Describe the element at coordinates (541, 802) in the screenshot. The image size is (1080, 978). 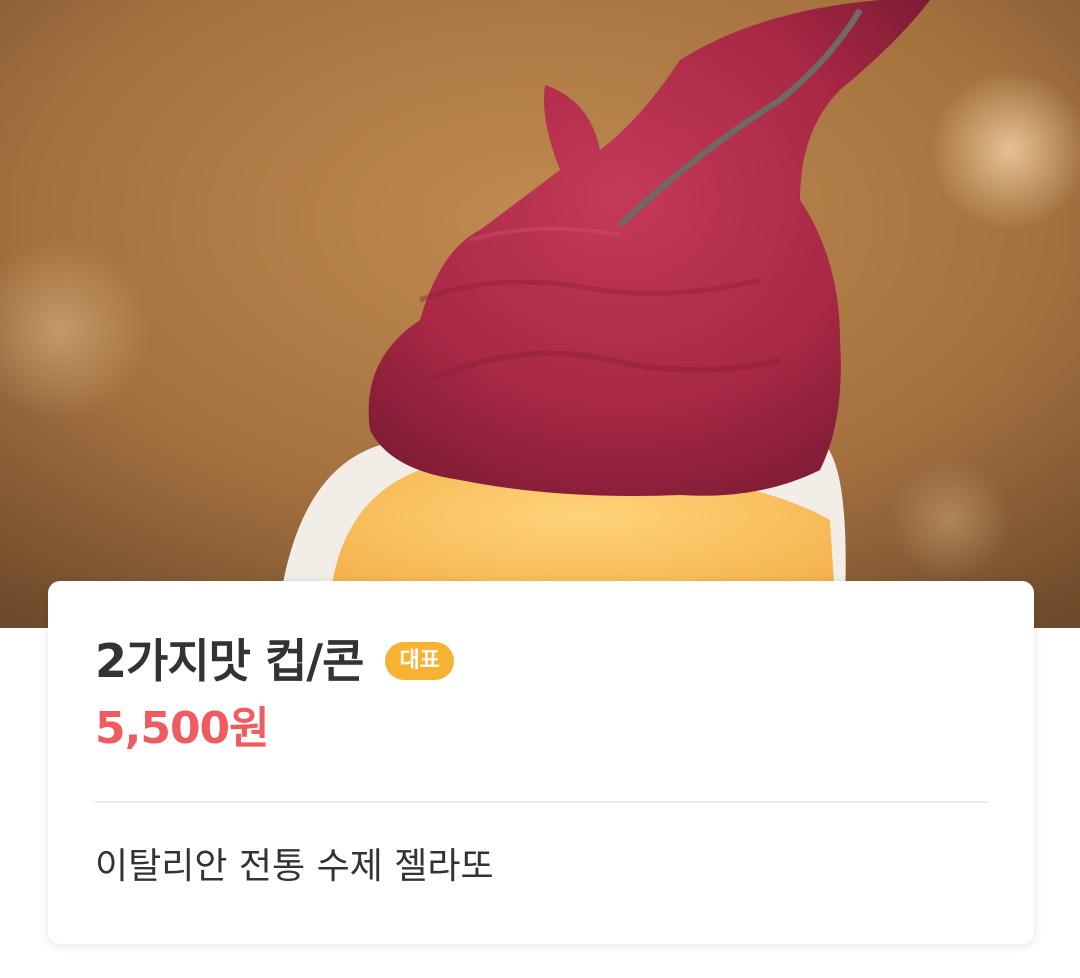
I see `divider` at that location.